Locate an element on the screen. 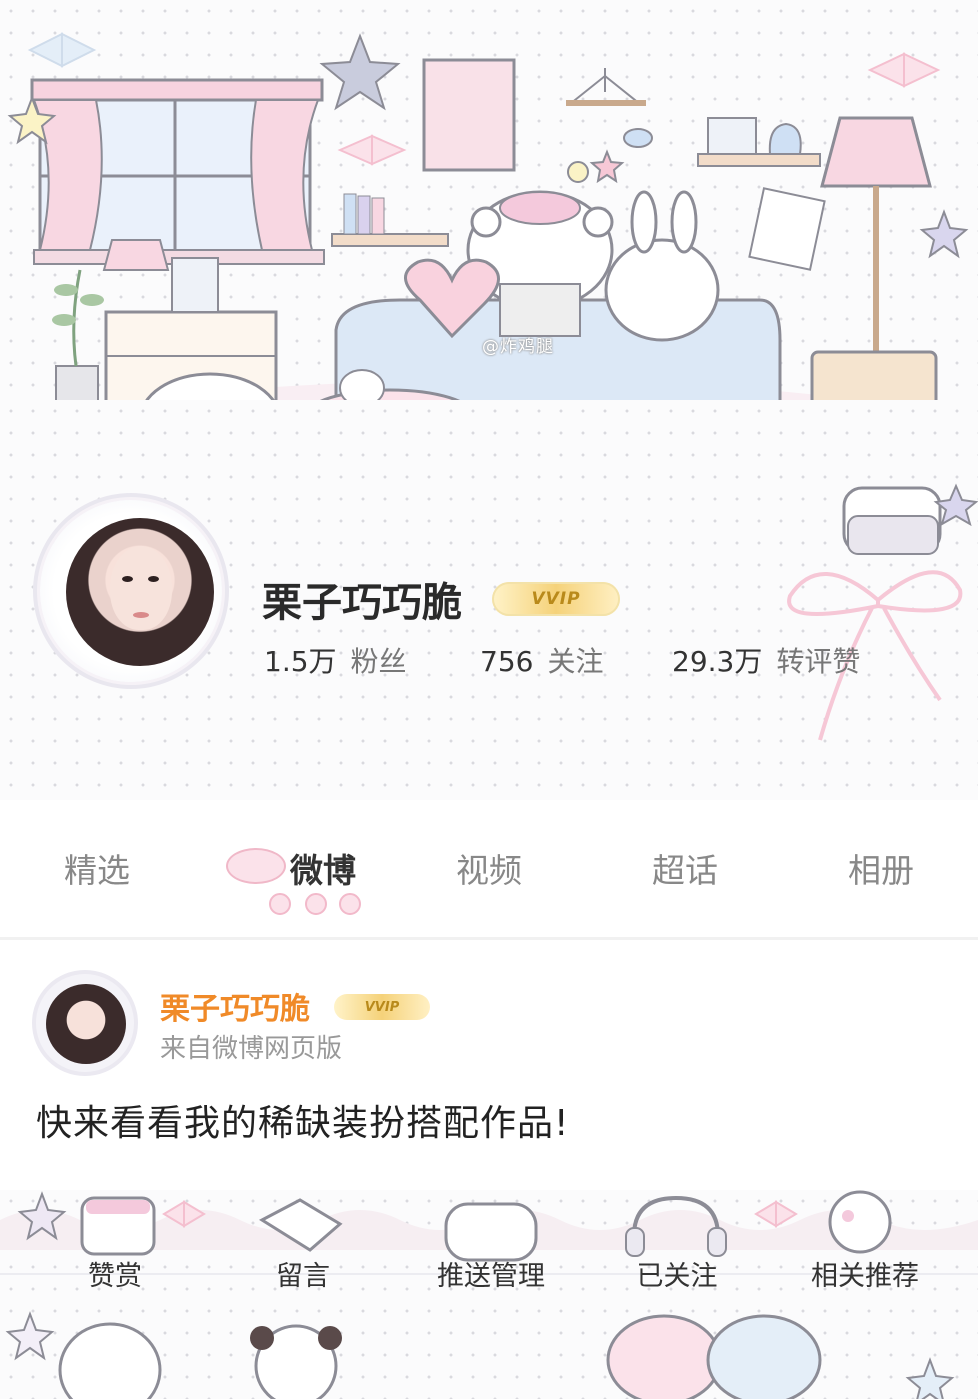 This screenshot has height=1399, width=978. avatar is located at coordinates (140, 592).